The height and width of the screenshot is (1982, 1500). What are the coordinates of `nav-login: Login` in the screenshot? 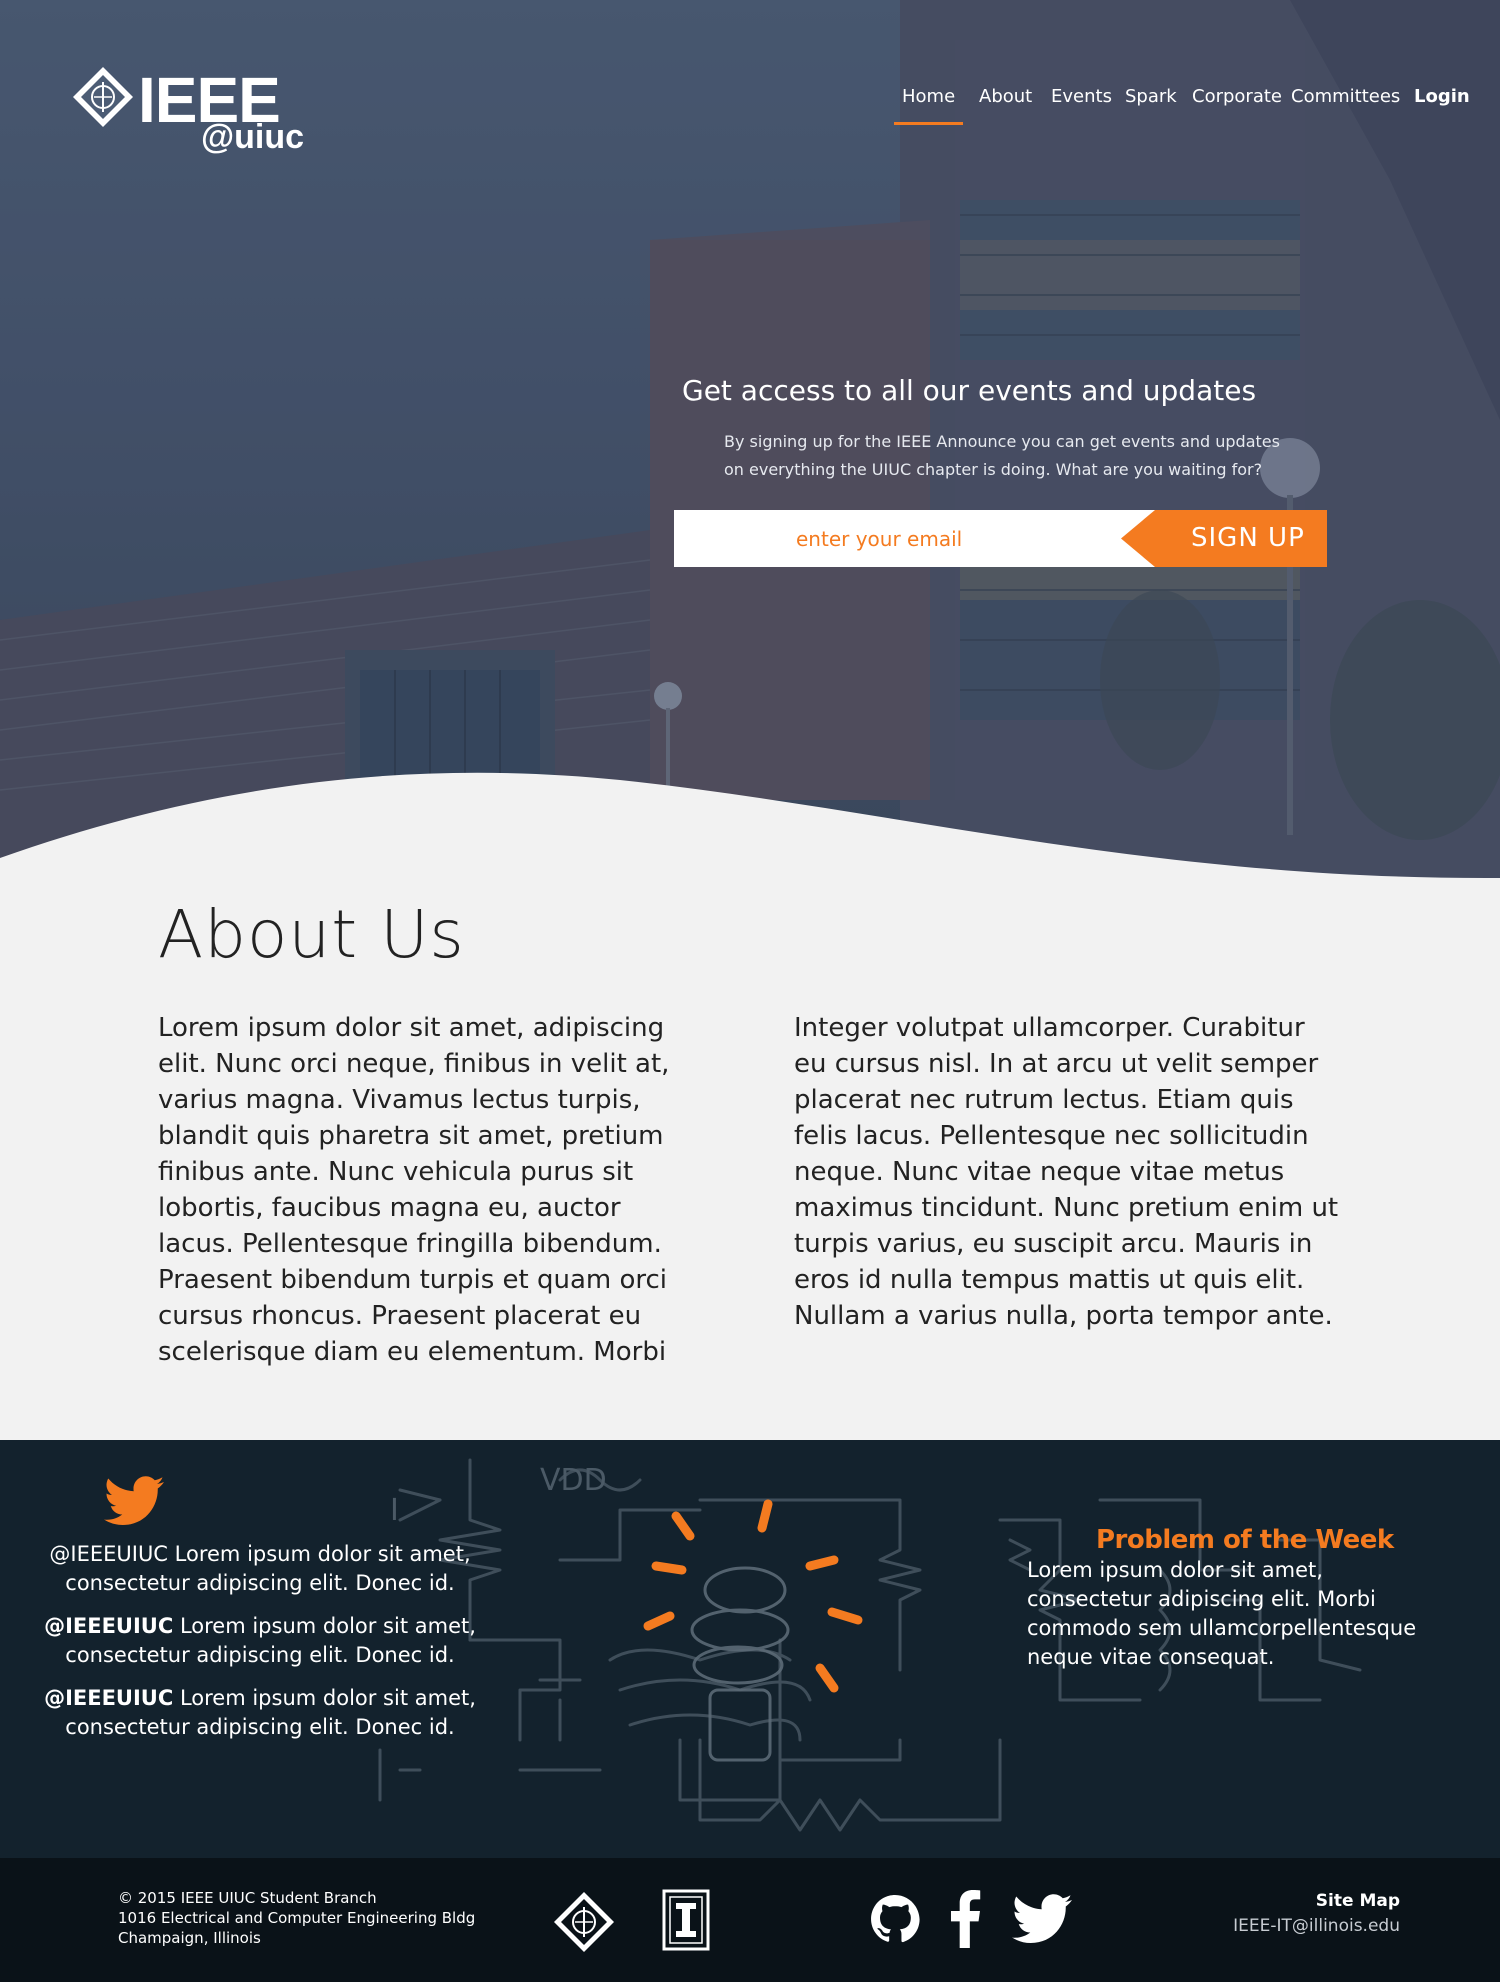 It's located at (1442, 96).